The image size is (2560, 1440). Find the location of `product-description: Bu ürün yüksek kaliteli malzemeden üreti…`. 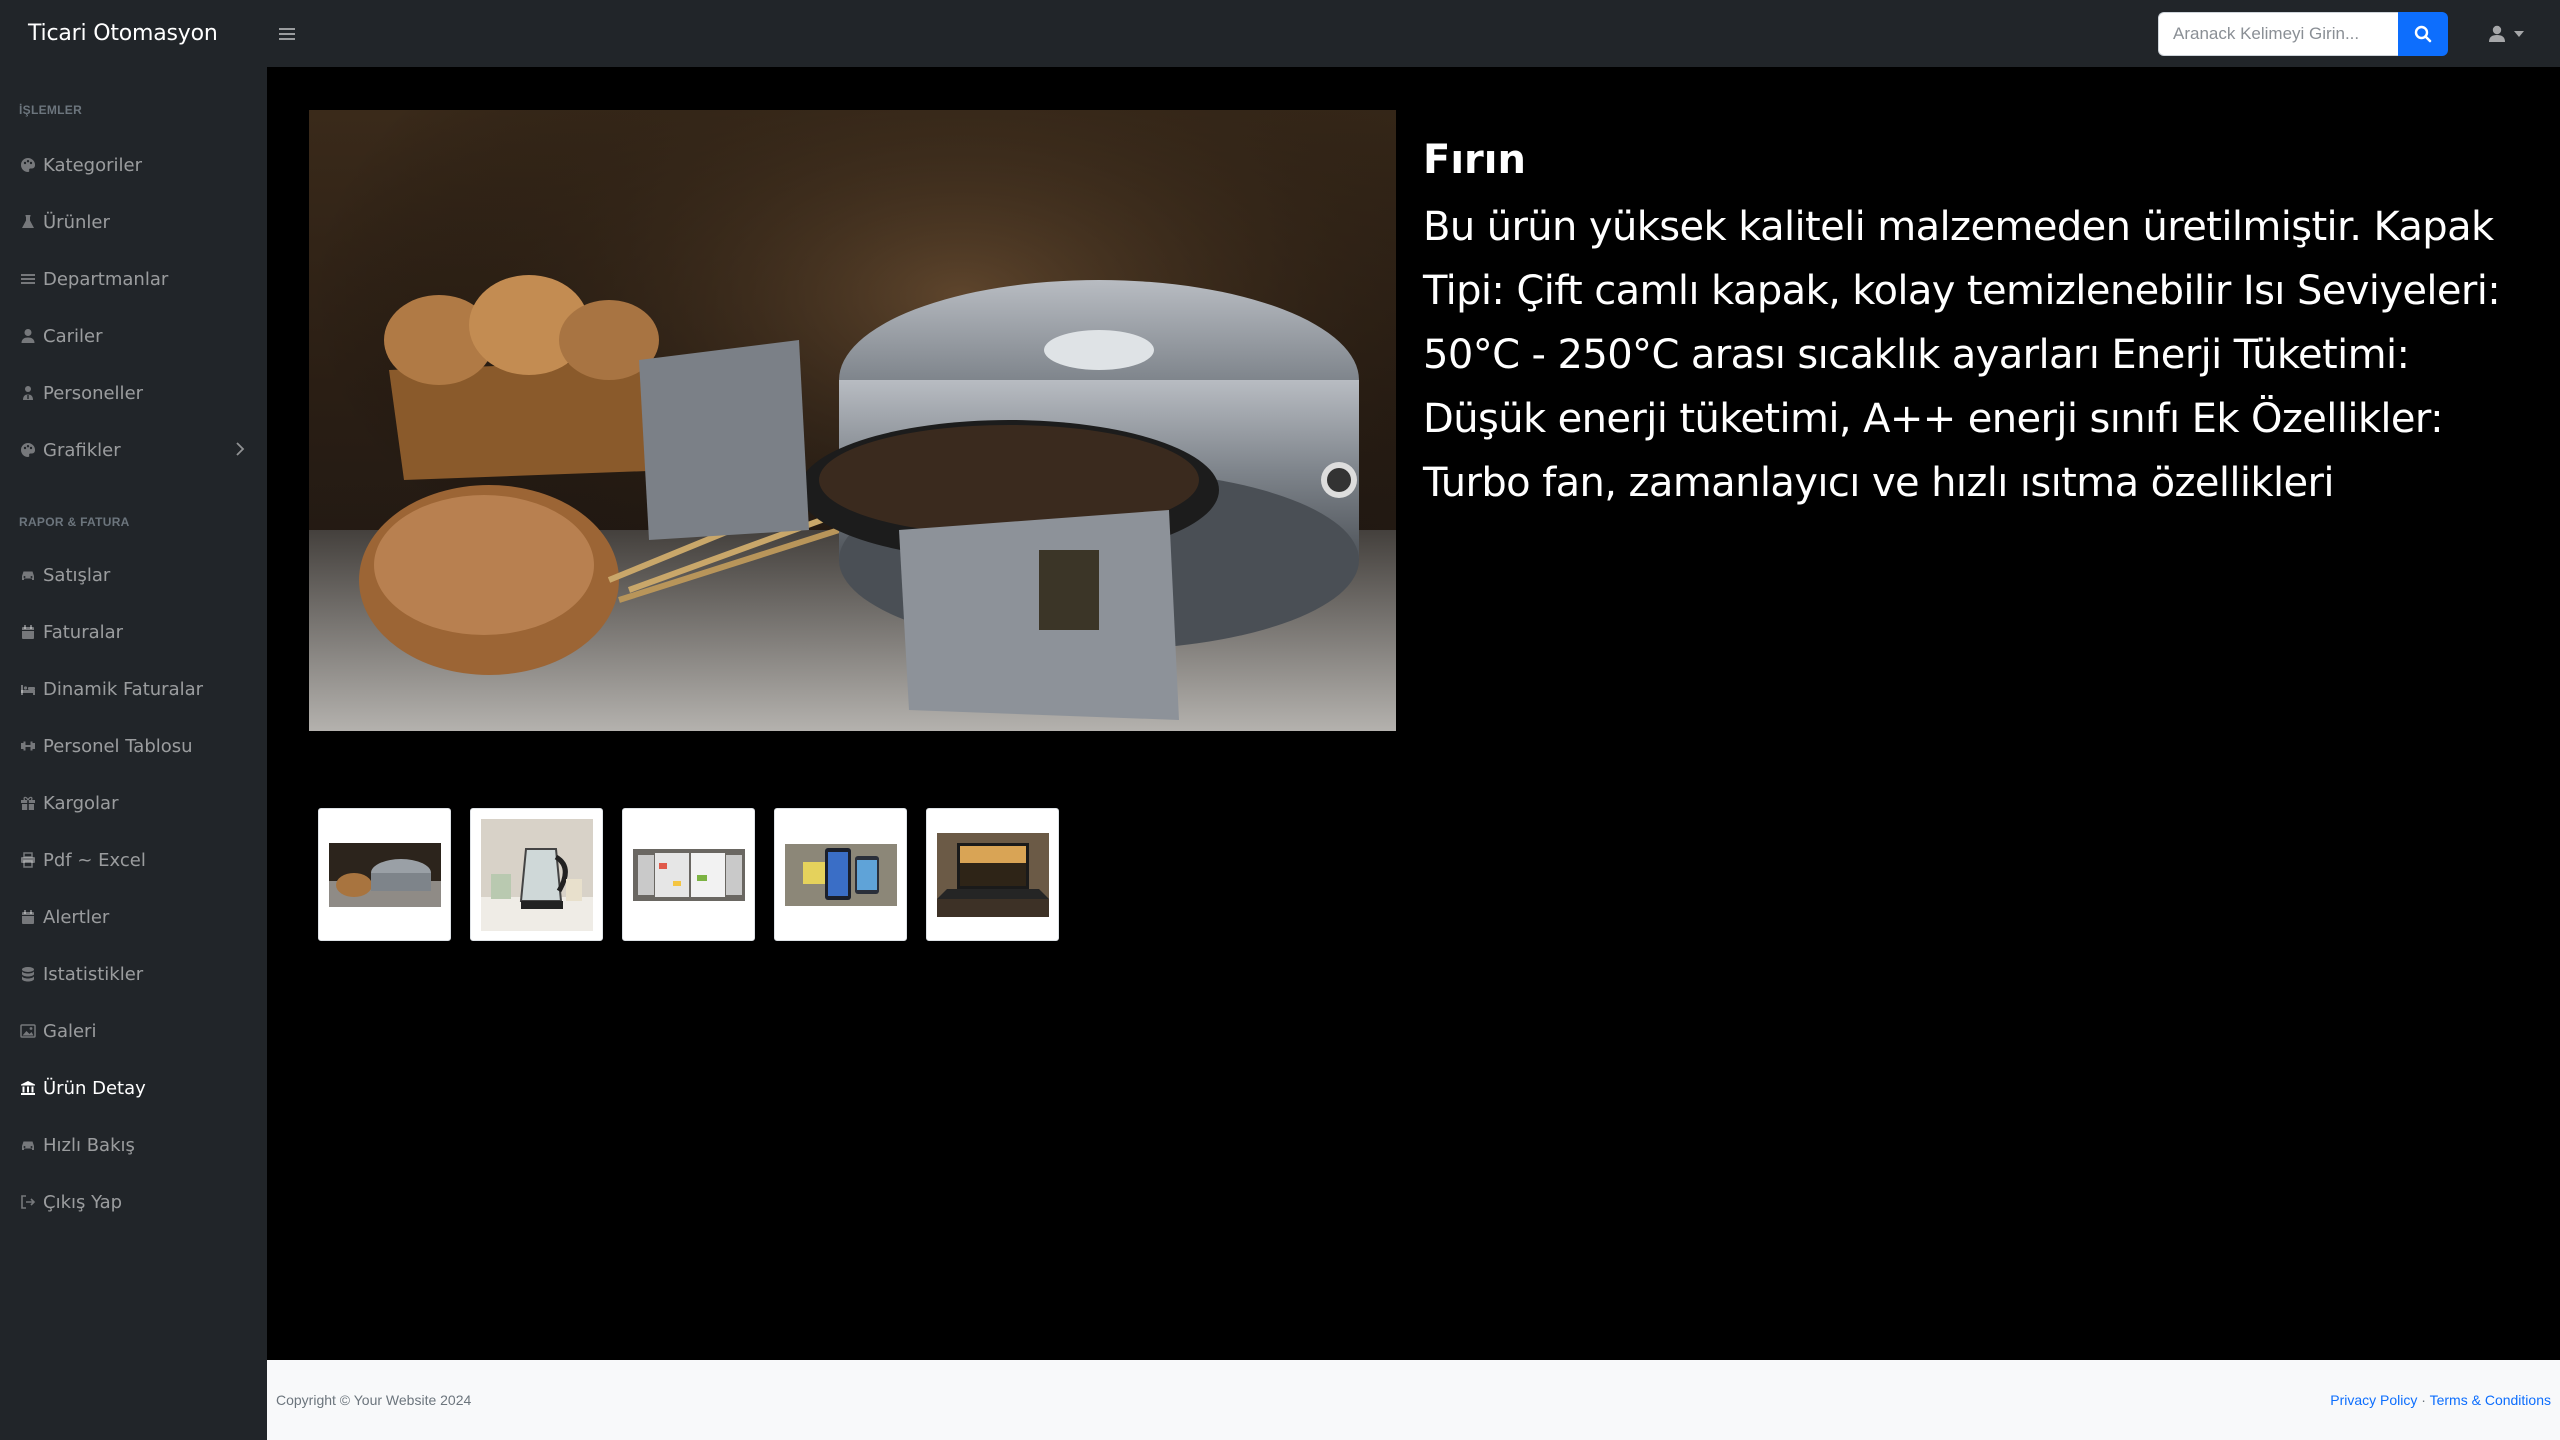

product-description: Bu ürün yüksek kaliteli malzemeden üreti… is located at coordinates (1962, 355).